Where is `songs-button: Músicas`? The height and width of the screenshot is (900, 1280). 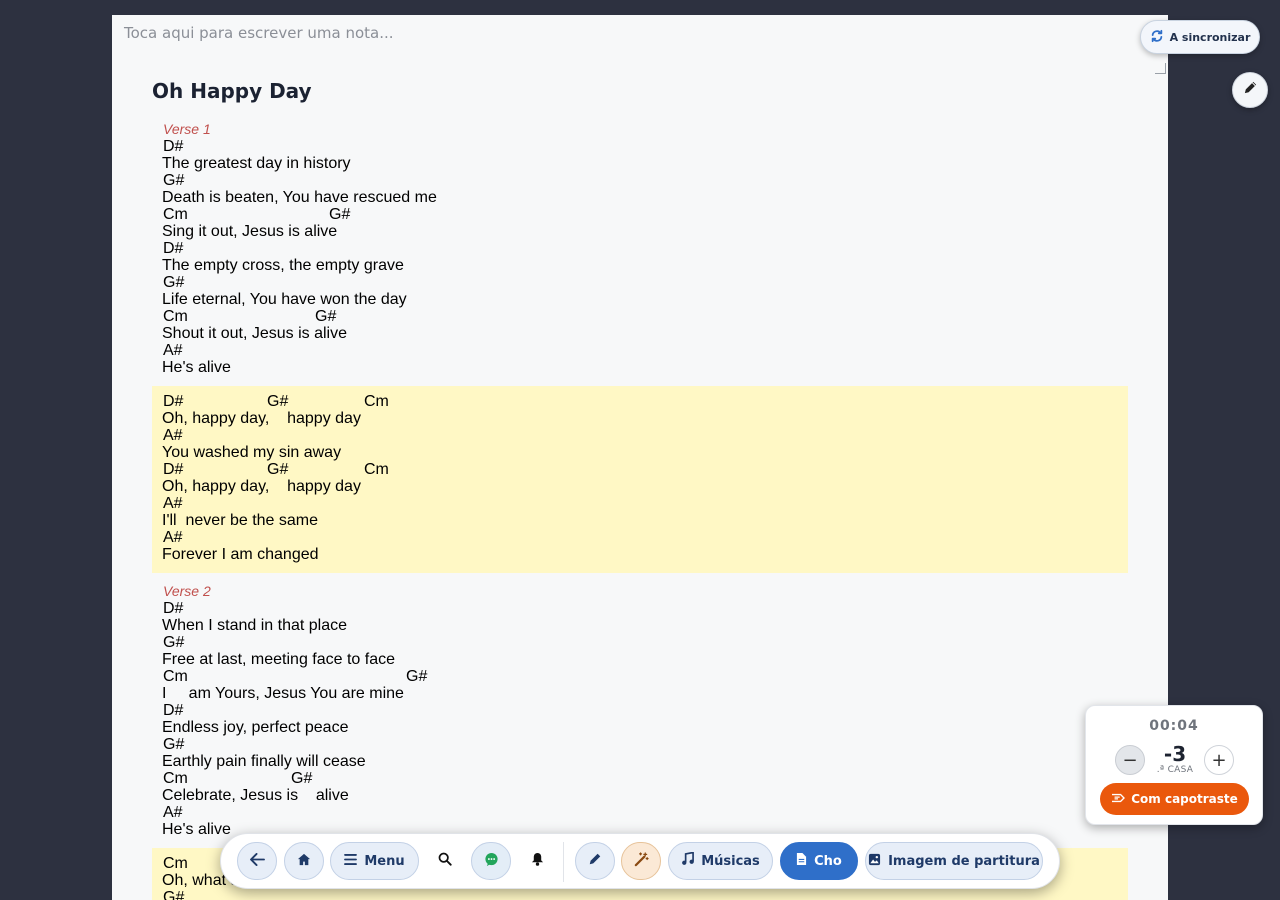
songs-button: Músicas is located at coordinates (720, 861).